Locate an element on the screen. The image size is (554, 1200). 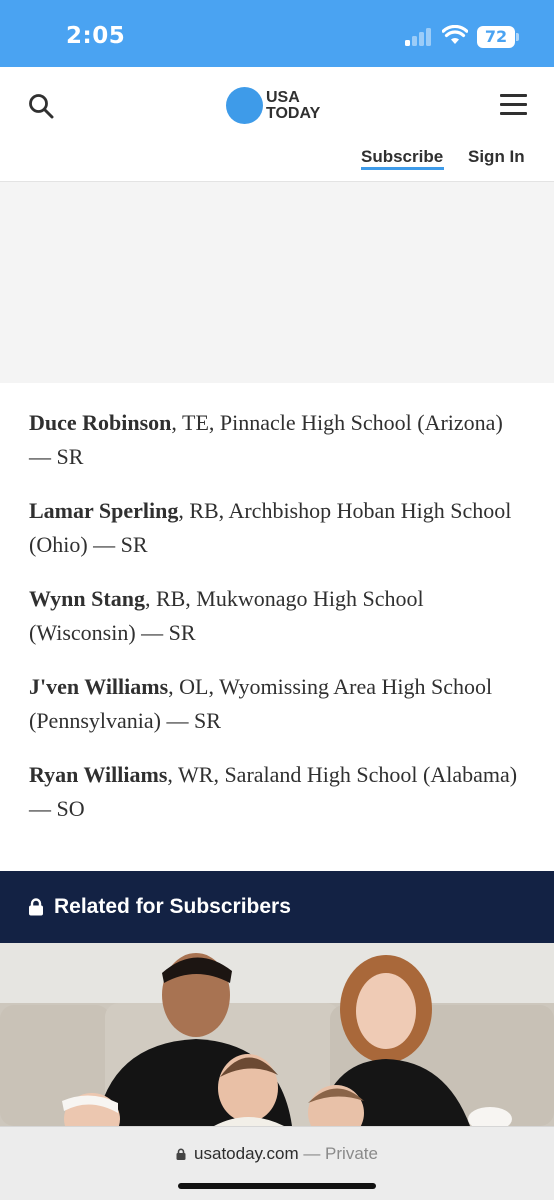
url-row: usatoday.com — Private is located at coordinates (277, 1154).